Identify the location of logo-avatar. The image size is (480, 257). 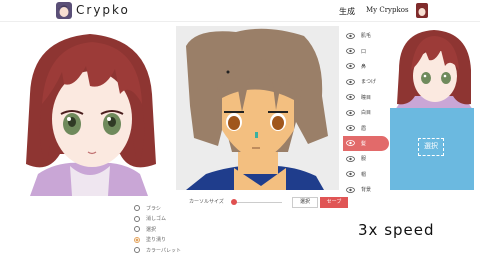
(64, 10).